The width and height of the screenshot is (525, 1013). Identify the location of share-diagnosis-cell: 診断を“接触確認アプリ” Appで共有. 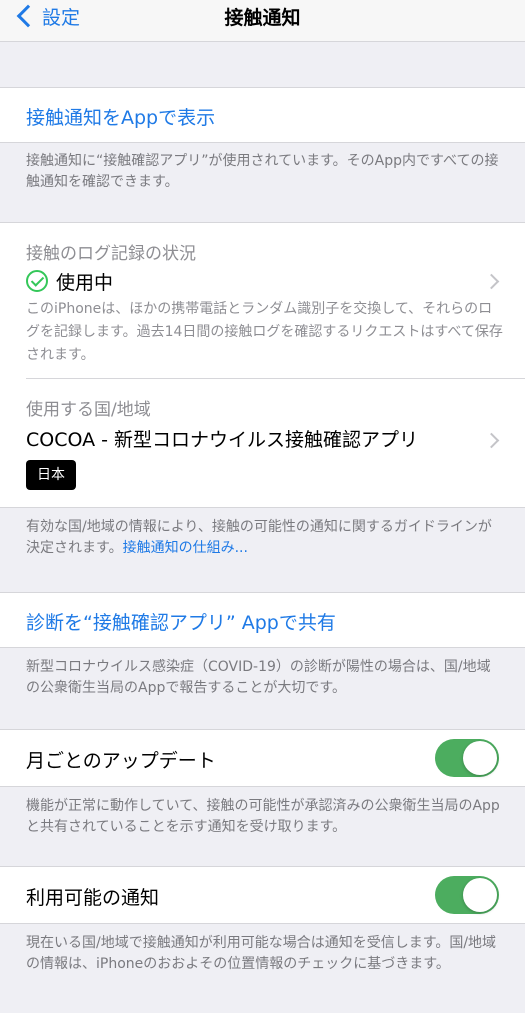
(262, 620).